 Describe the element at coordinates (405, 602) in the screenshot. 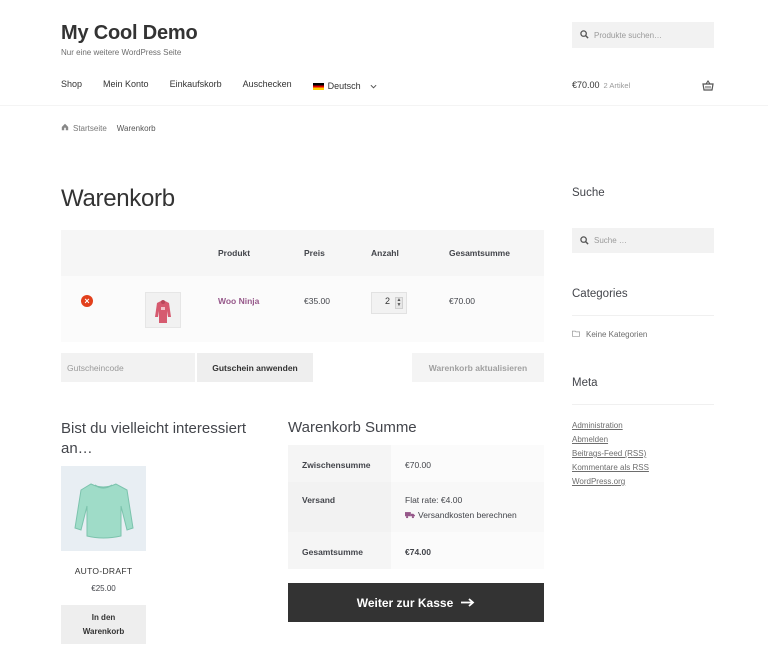

I see `checkout-label: Weiter zur Kasse` at that location.